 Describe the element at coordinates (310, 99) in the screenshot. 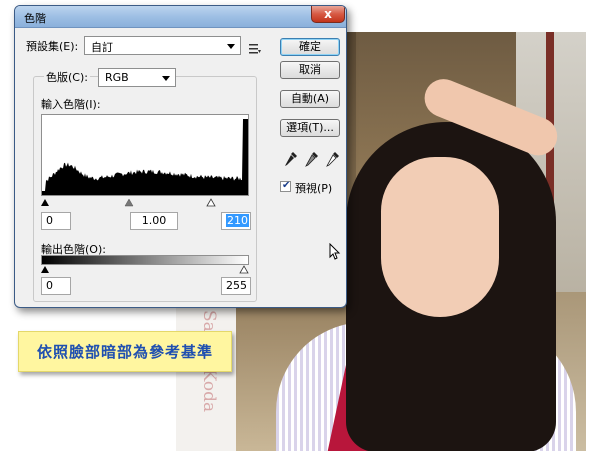

I see `auto-button: 自動(A)` at that location.